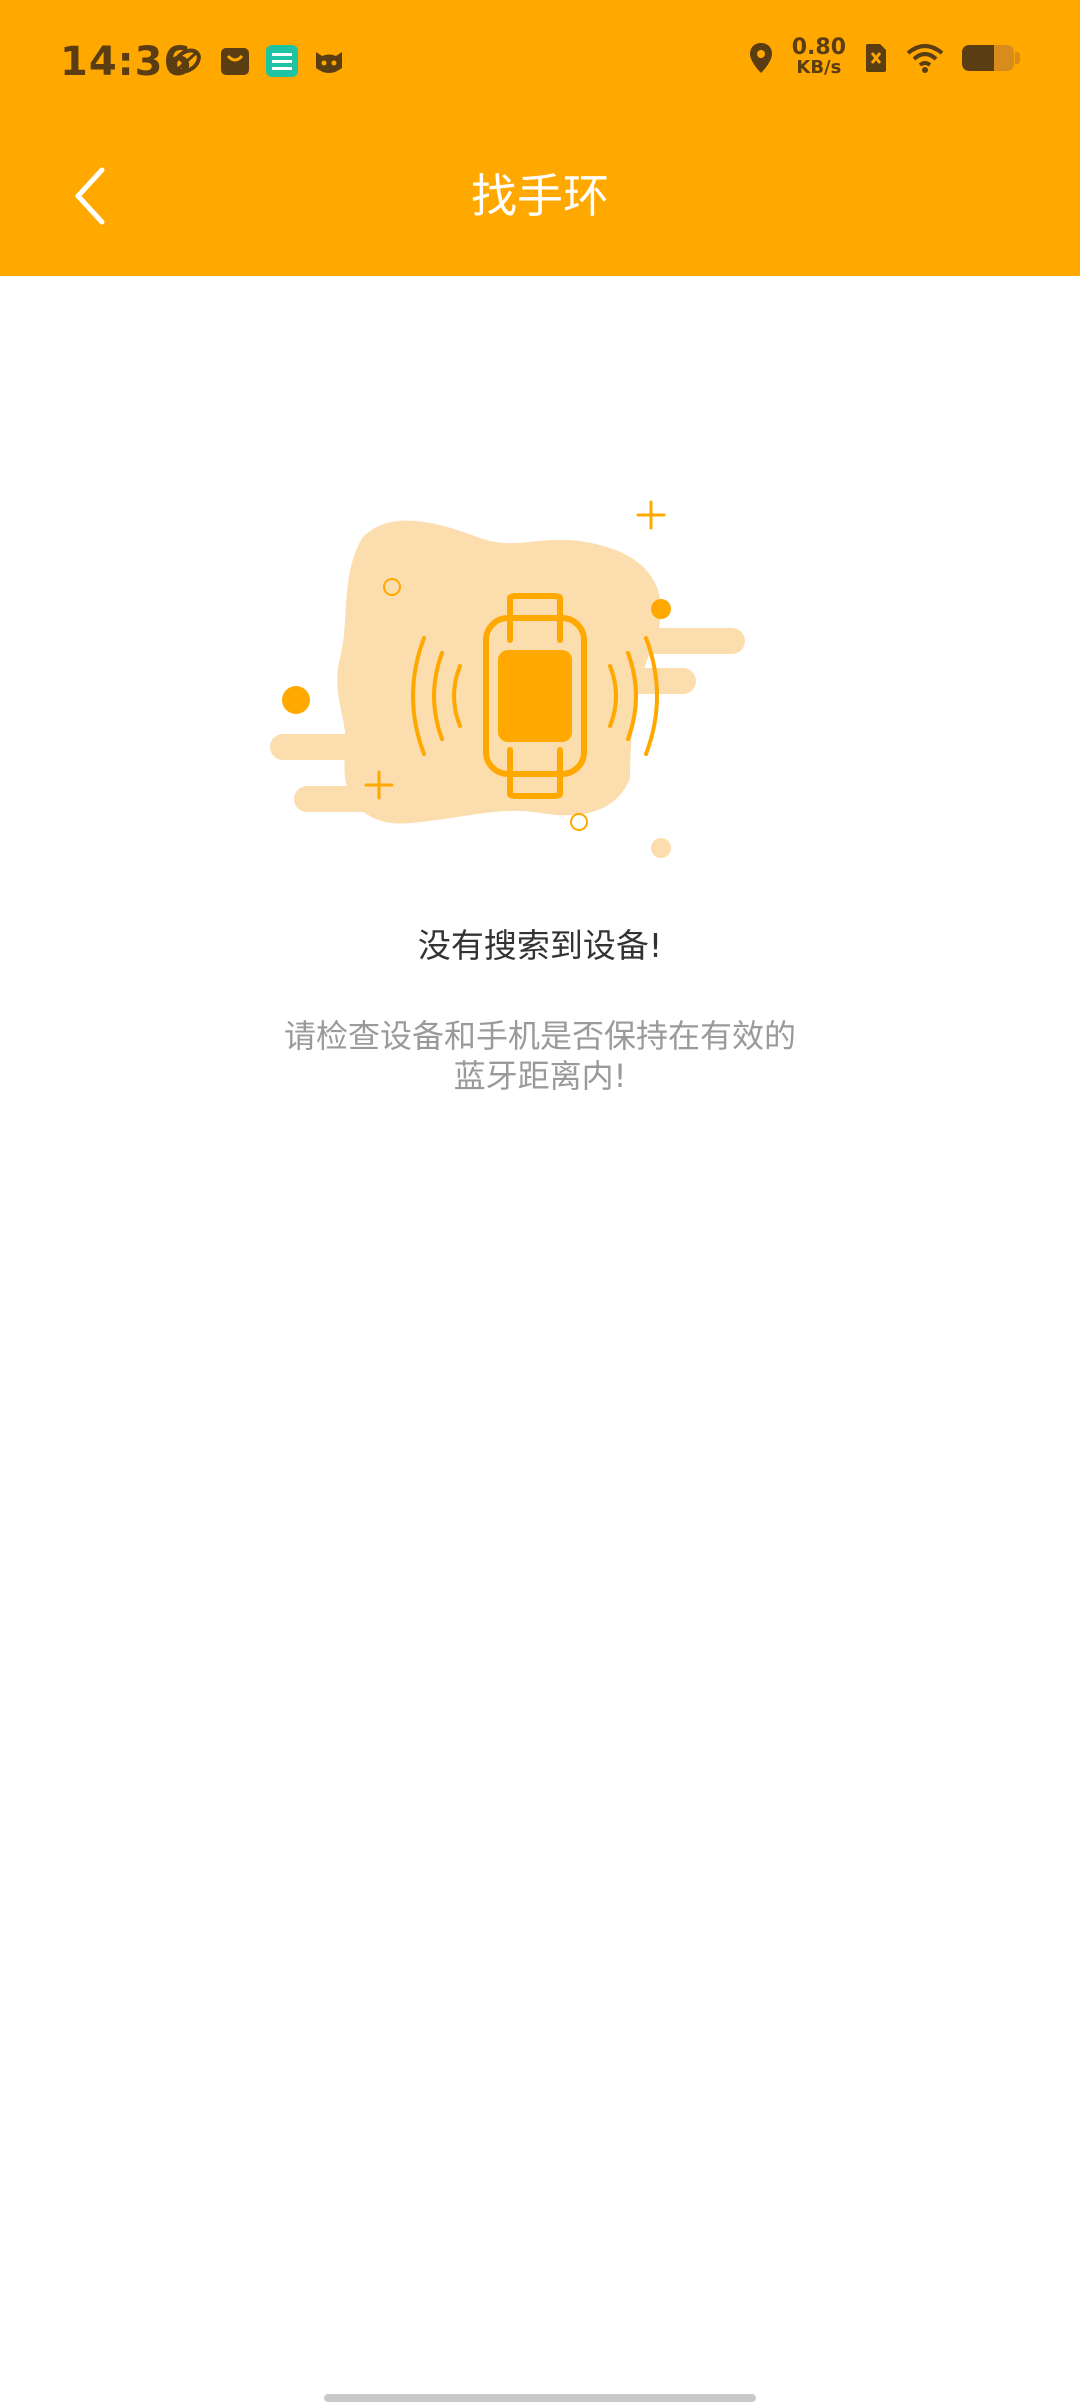 The height and width of the screenshot is (2408, 1080). Describe the element at coordinates (540, 196) in the screenshot. I see `page-title: 找手环` at that location.